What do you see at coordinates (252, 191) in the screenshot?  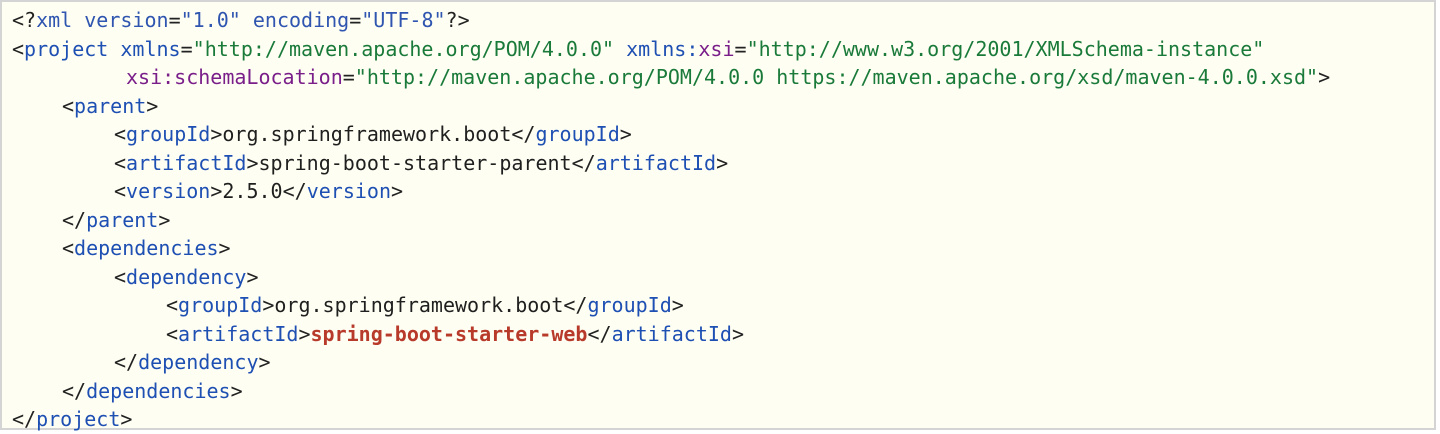 I see `parent-version-value: 2.5.0` at bounding box center [252, 191].